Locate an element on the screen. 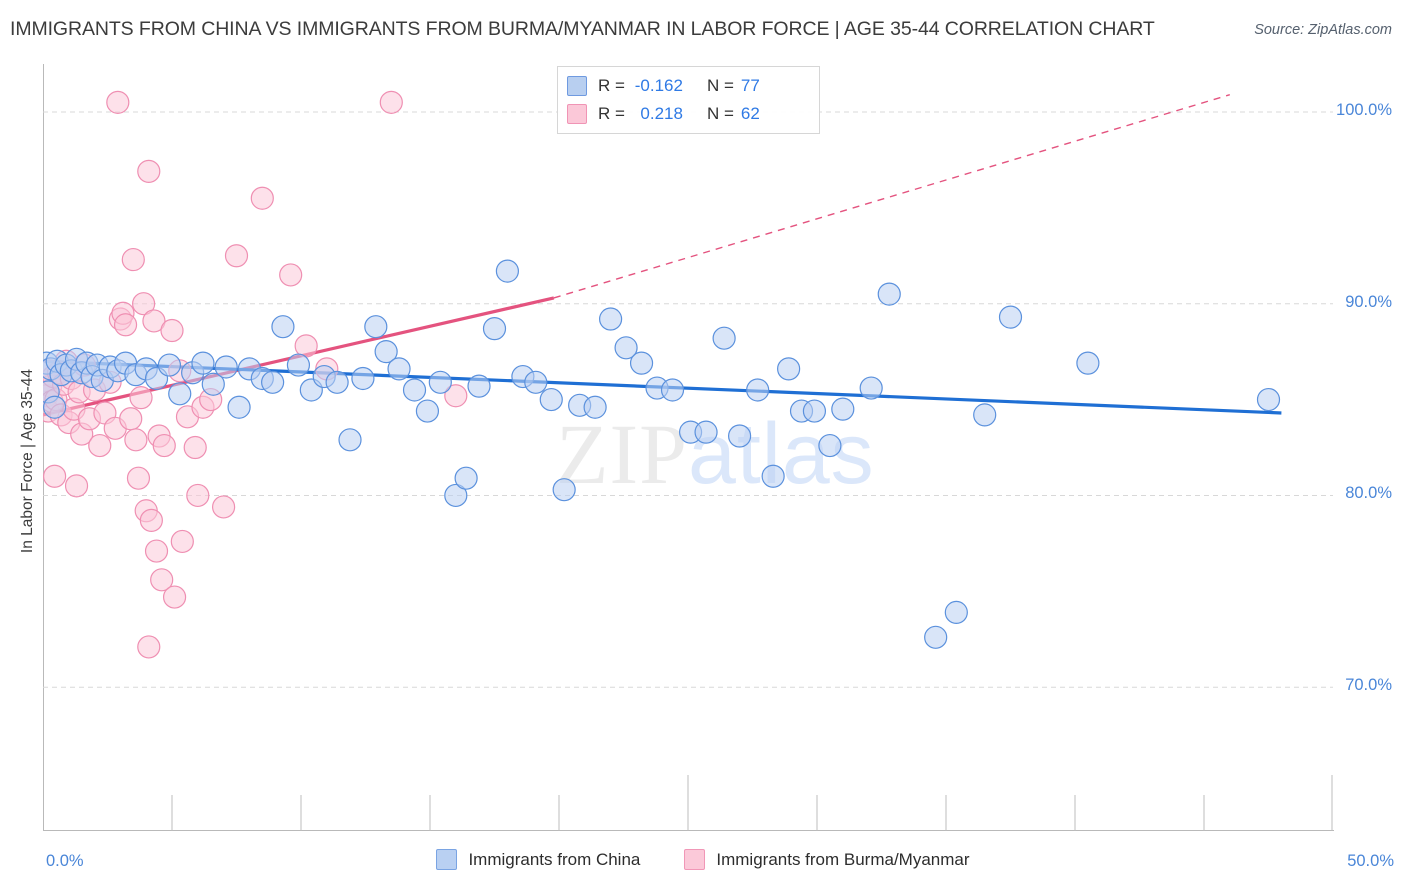 The image size is (1406, 892). legend-item-china: Immigrants from China is located at coordinates (538, 859).